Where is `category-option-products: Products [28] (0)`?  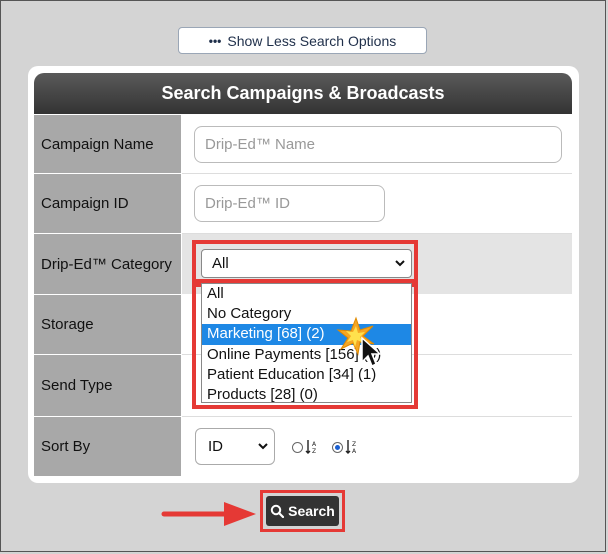 category-option-products: Products [28] (0) is located at coordinates (306, 395).